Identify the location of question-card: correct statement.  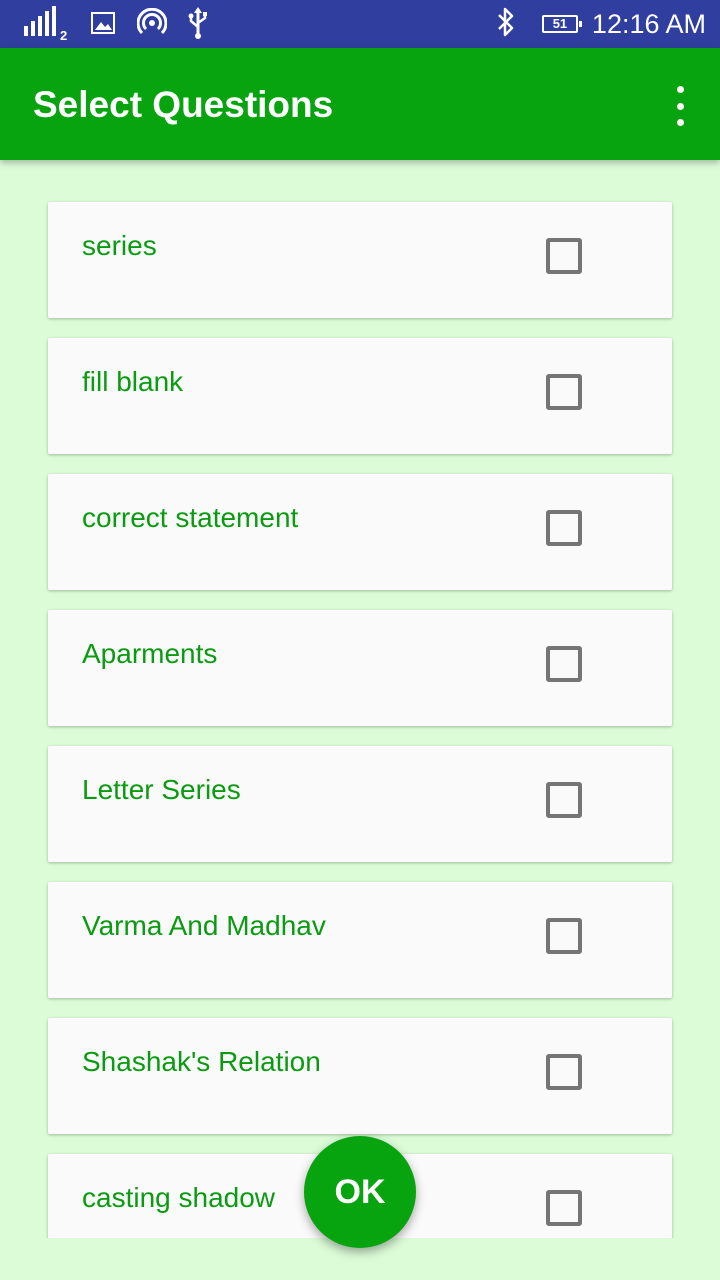
(360, 532).